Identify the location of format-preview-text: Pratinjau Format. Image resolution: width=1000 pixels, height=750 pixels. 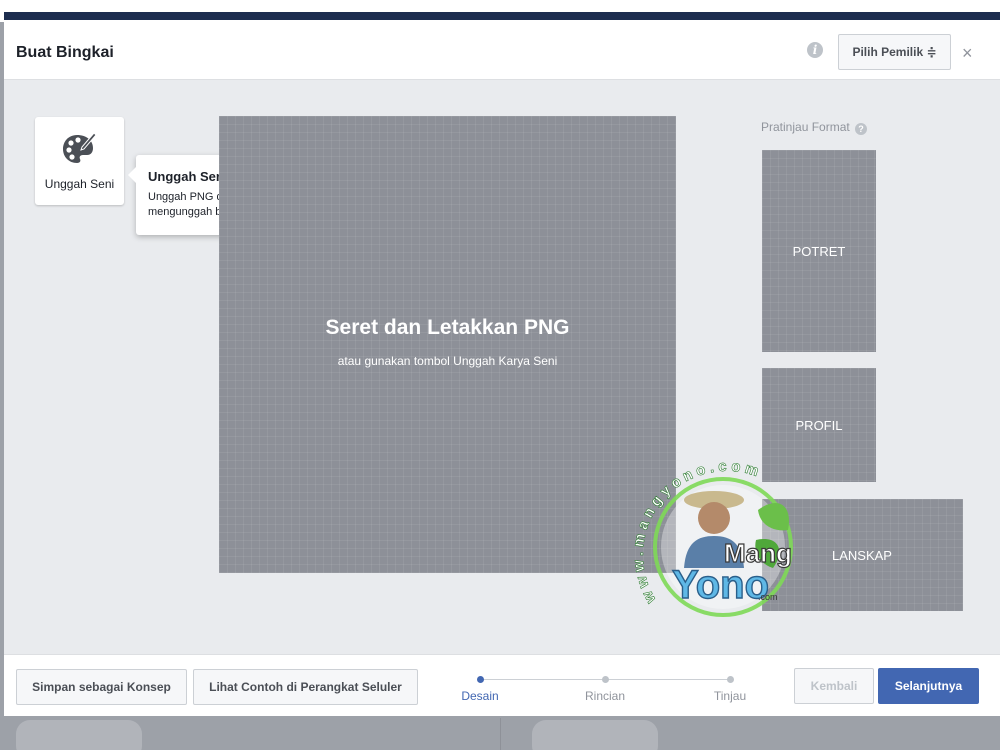
(805, 127).